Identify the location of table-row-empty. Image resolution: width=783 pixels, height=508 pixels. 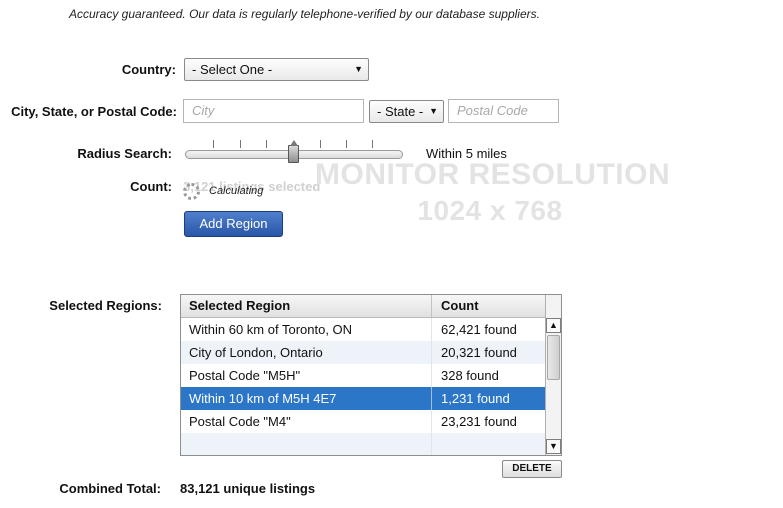
(363, 444).